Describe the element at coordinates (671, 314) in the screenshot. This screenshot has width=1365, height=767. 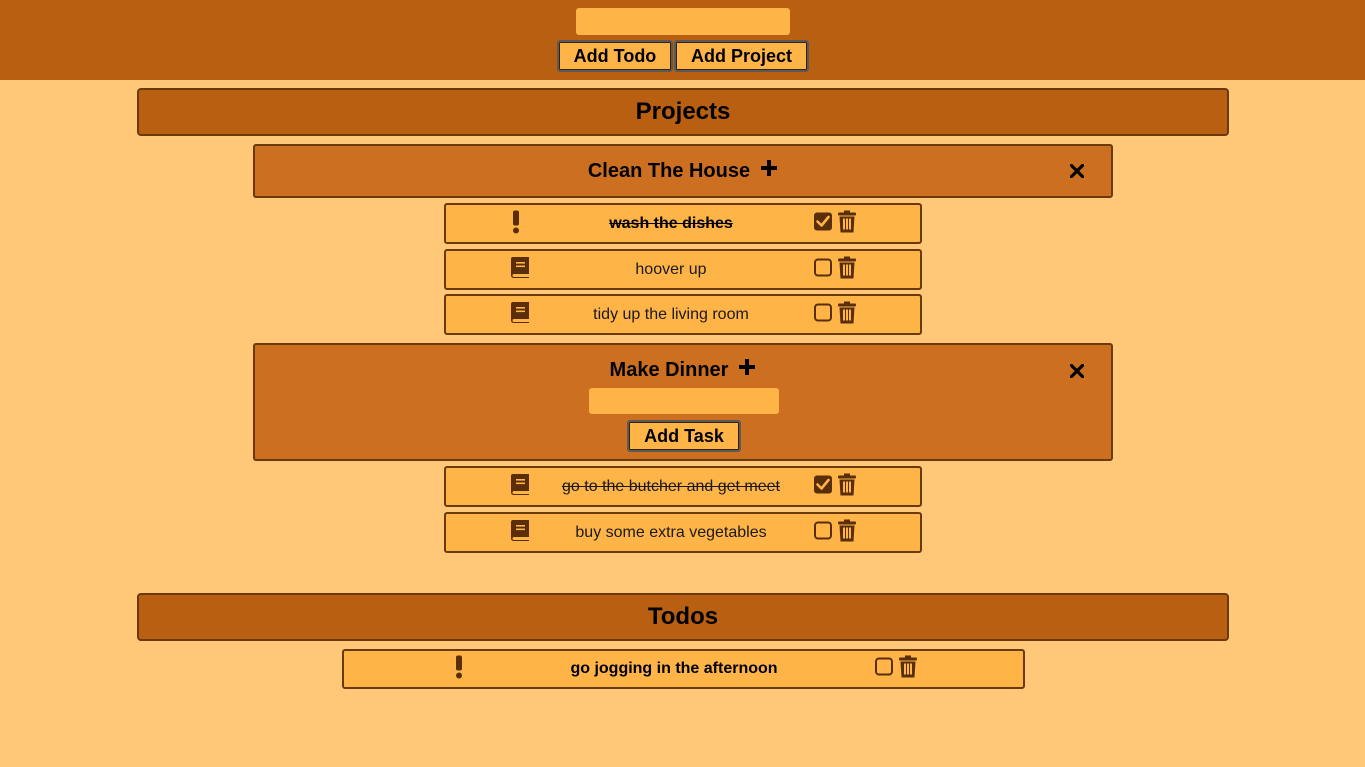
I see `task-text: tidy up the living room` at that location.